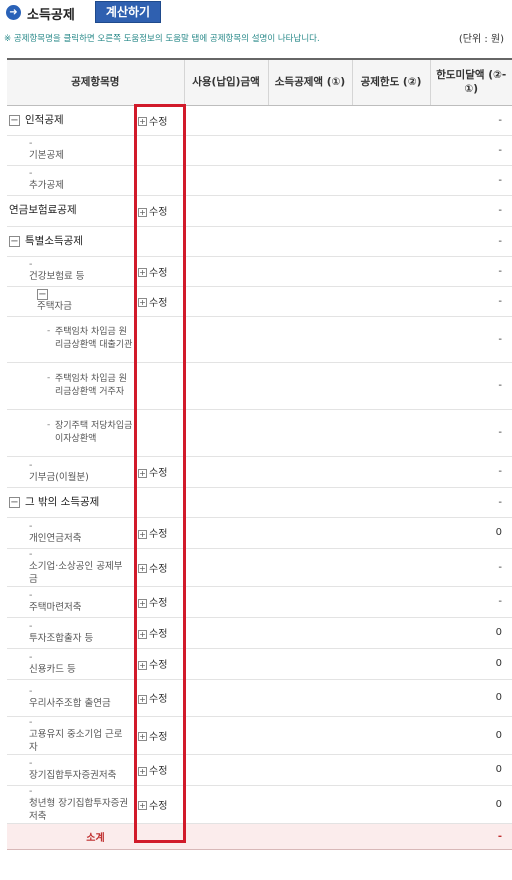 Image resolution: width=512 pixels, height=880 pixels. Describe the element at coordinates (259, 602) in the screenshot. I see `table-row: -주택마련저축 + 수정 -` at that location.